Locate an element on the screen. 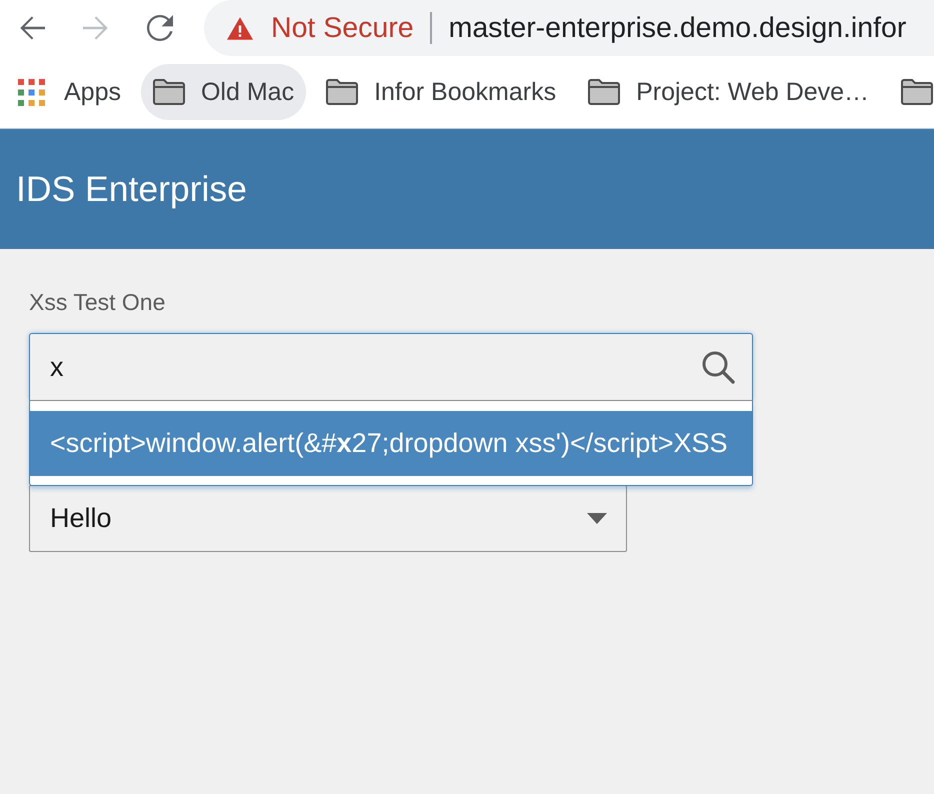  bookmark-folder: Old Mac is located at coordinates (223, 92).